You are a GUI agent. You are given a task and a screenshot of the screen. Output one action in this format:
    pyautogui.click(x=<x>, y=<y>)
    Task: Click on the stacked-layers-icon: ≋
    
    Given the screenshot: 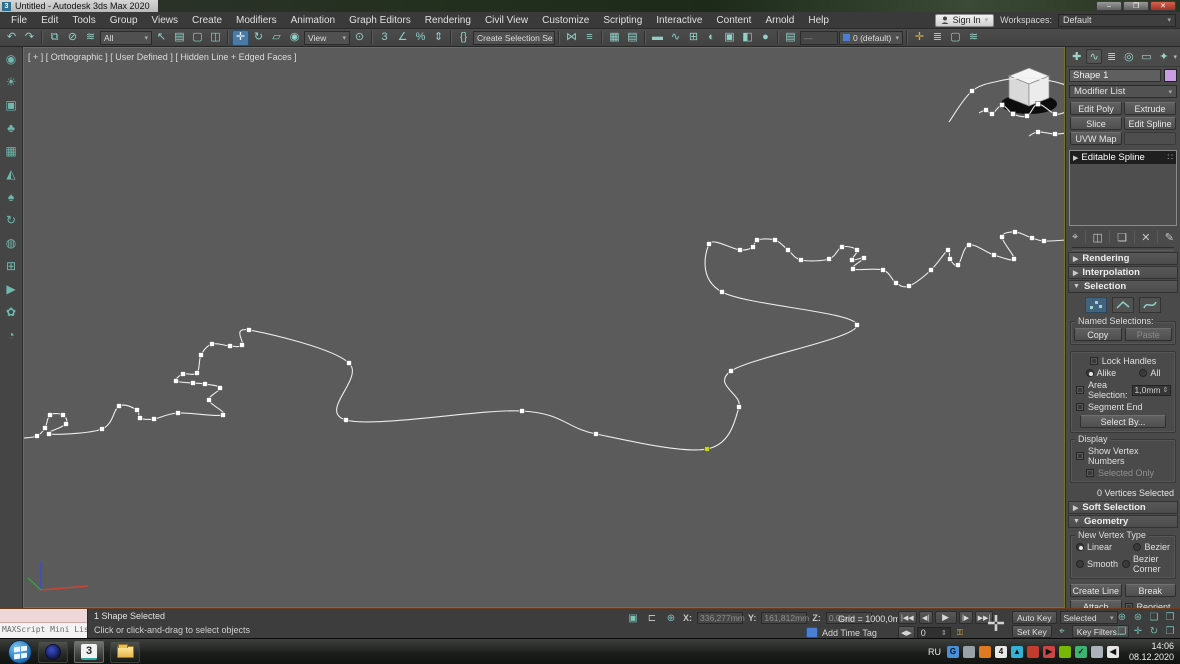 What is the action you would take?
    pyautogui.click(x=973, y=38)
    